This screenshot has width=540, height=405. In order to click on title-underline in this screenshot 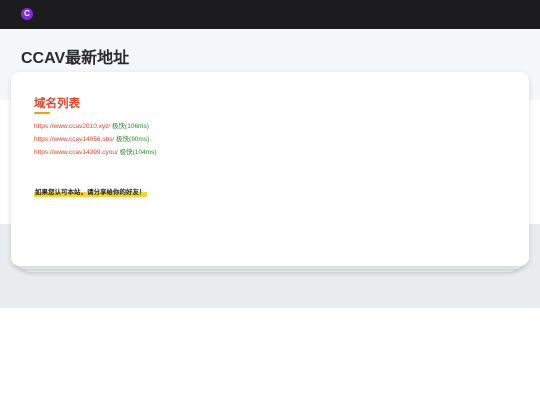, I will do `click(42, 113)`.